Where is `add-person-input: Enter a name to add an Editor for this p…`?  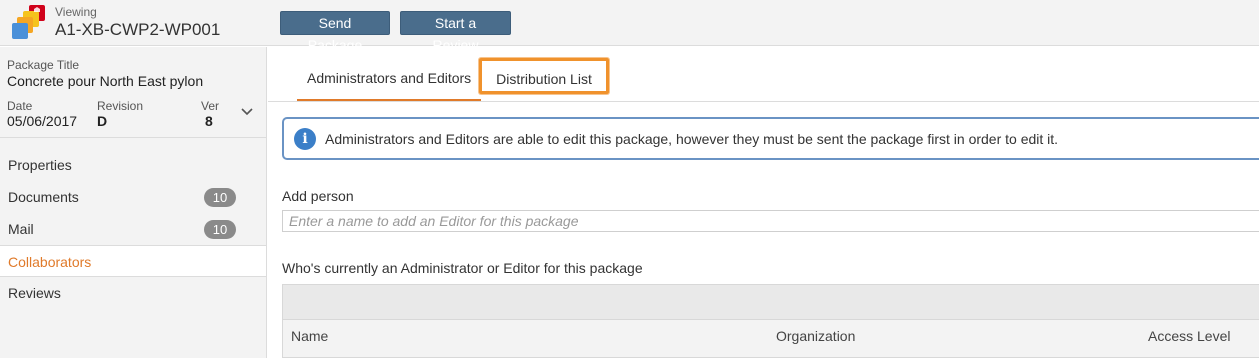
add-person-input: Enter a name to add an Editor for this p… is located at coordinates (770, 221).